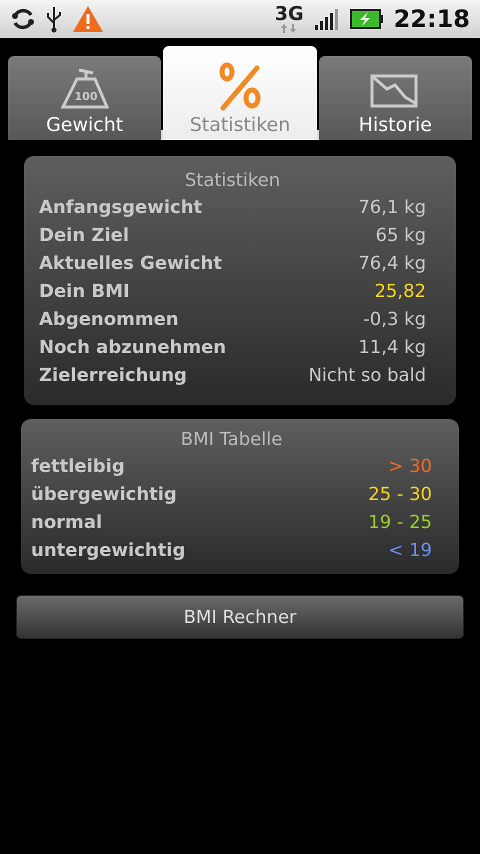 This screenshot has height=854, width=480. Describe the element at coordinates (232, 439) in the screenshot. I see `card-title: BMI Tabelle` at that location.